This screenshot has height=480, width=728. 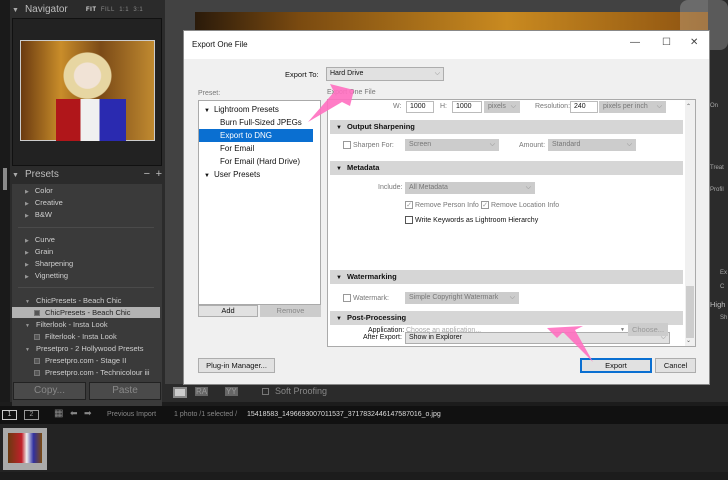 I want to click on right-panel-label: High, so click(x=718, y=304).